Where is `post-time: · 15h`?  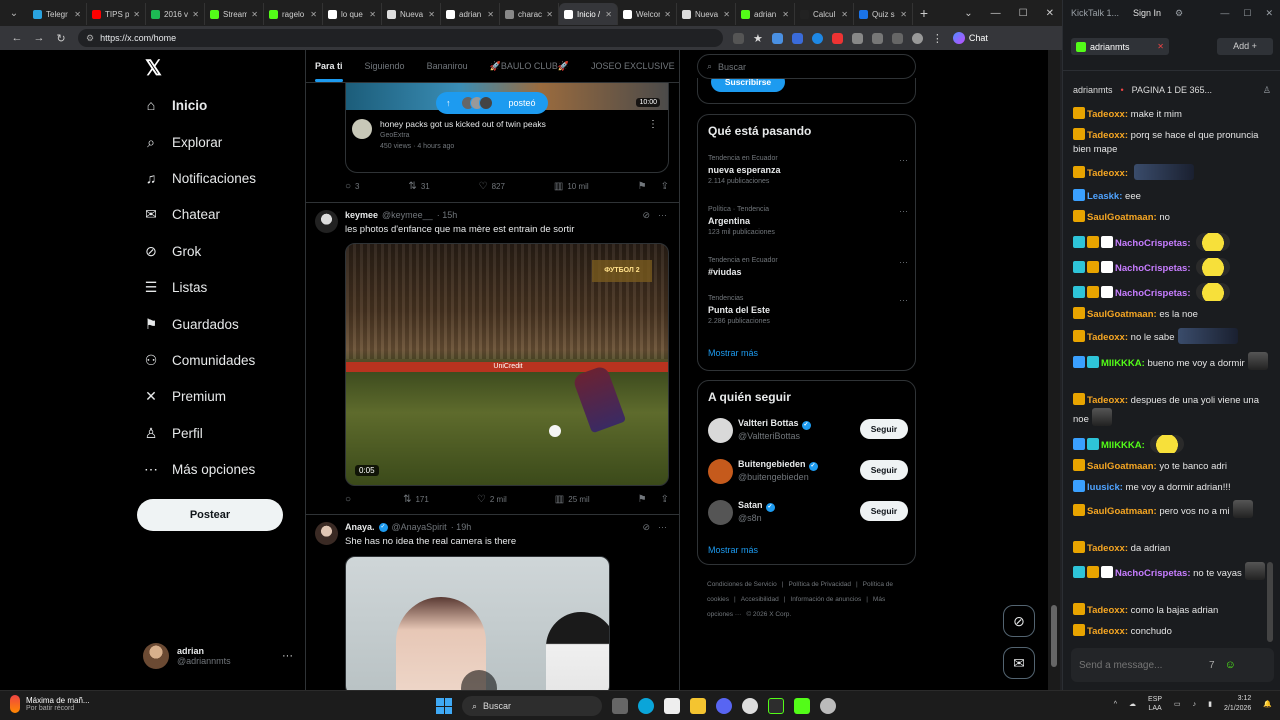 post-time: · 15h is located at coordinates (447, 215).